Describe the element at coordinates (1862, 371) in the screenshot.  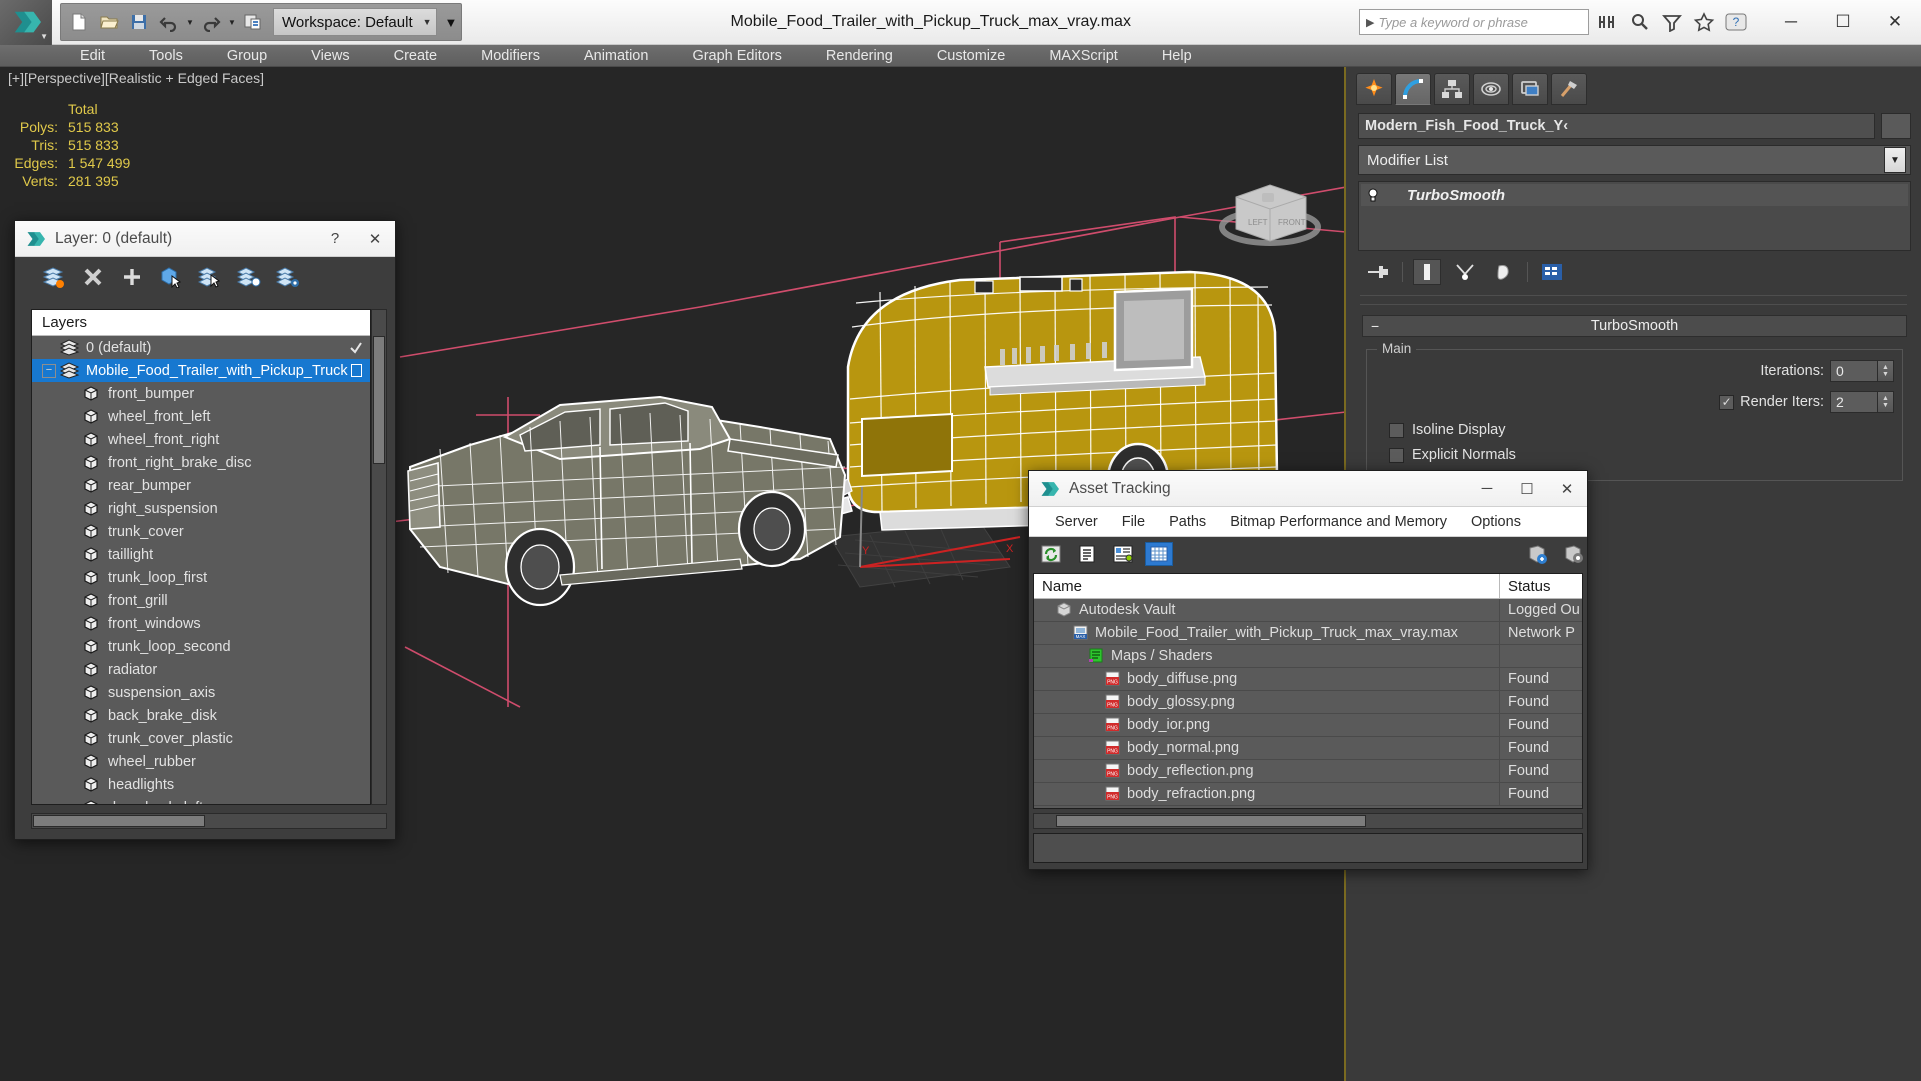
I see `iterations-stepper: 0 ▲ ▼` at that location.